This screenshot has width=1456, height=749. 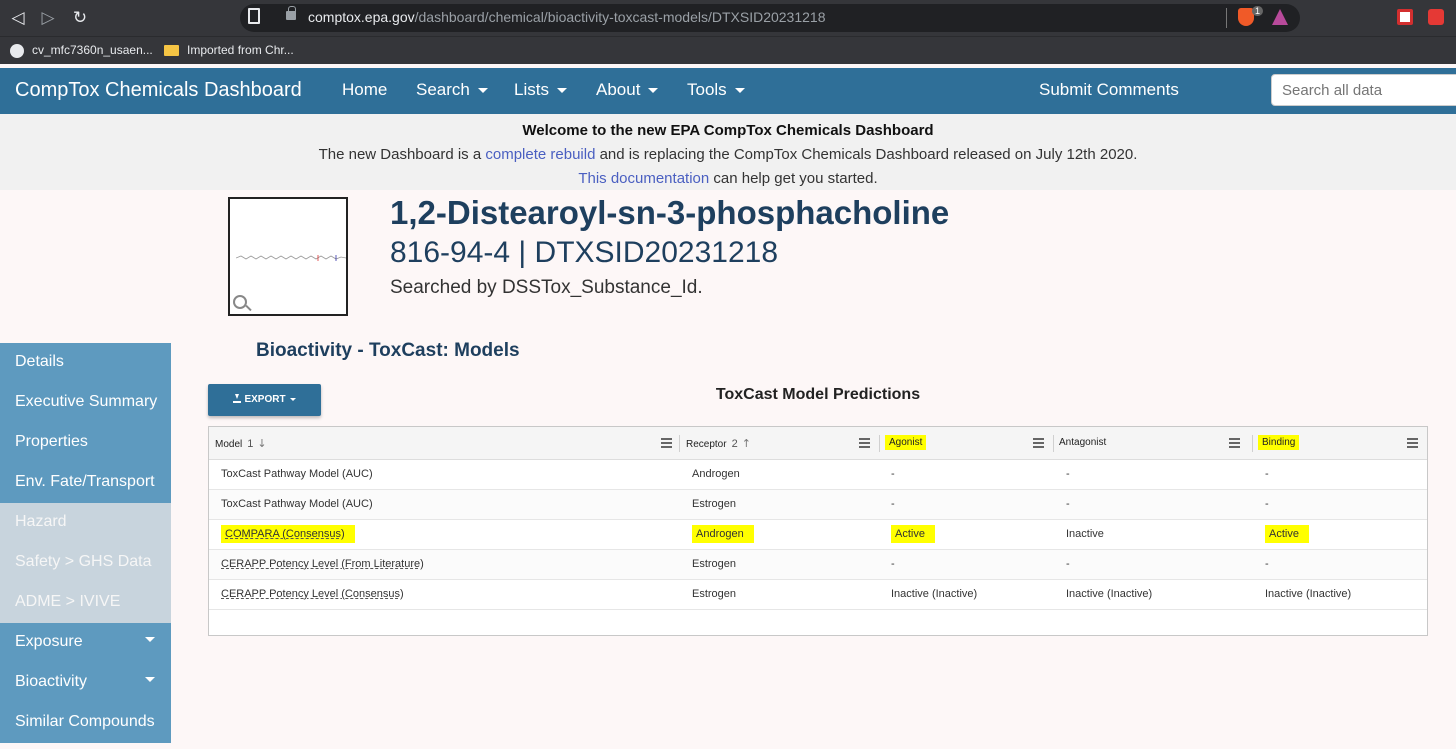 I want to click on column-header-label: Binding, so click(x=1279, y=442).